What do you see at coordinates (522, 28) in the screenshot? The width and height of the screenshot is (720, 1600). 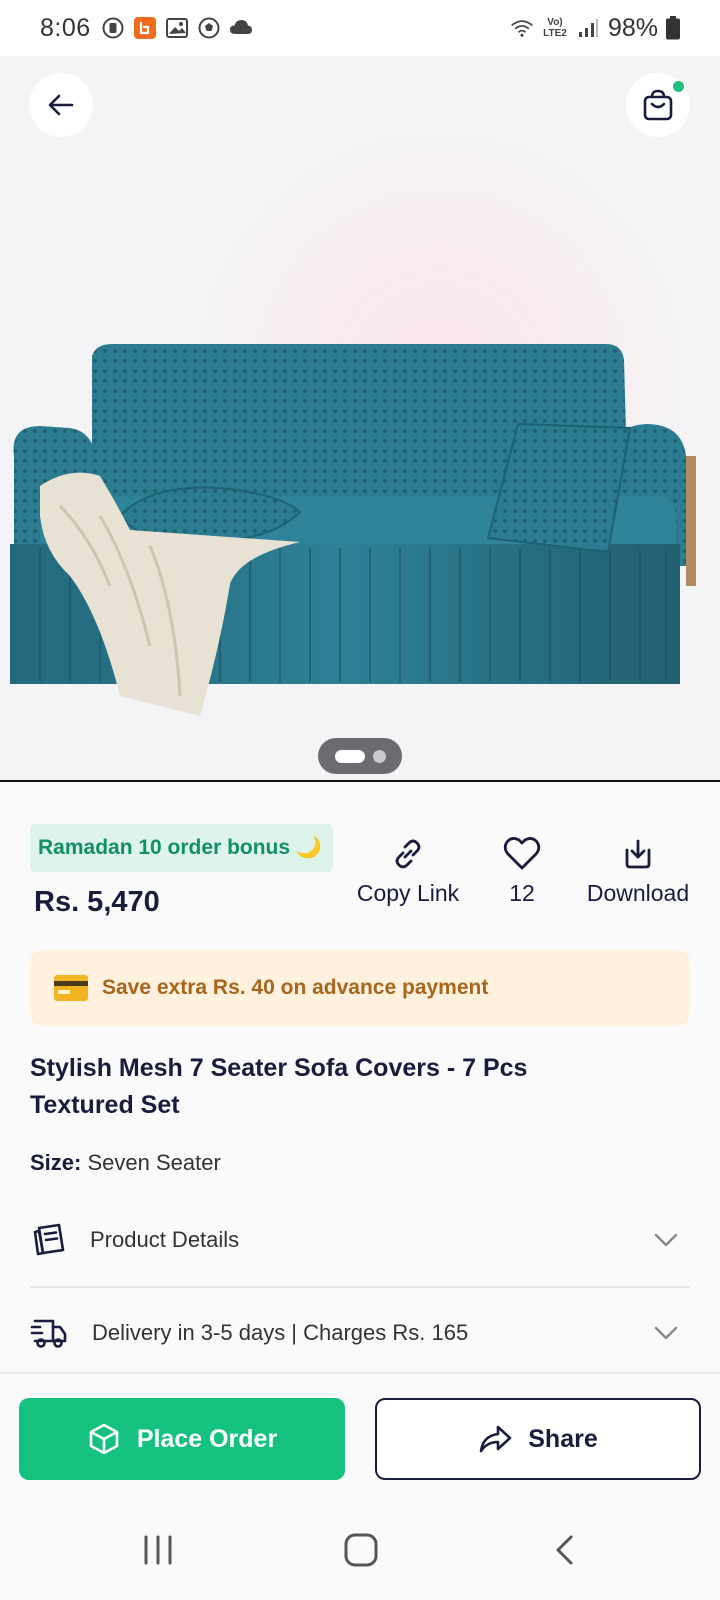 I see `wifi-icon` at bounding box center [522, 28].